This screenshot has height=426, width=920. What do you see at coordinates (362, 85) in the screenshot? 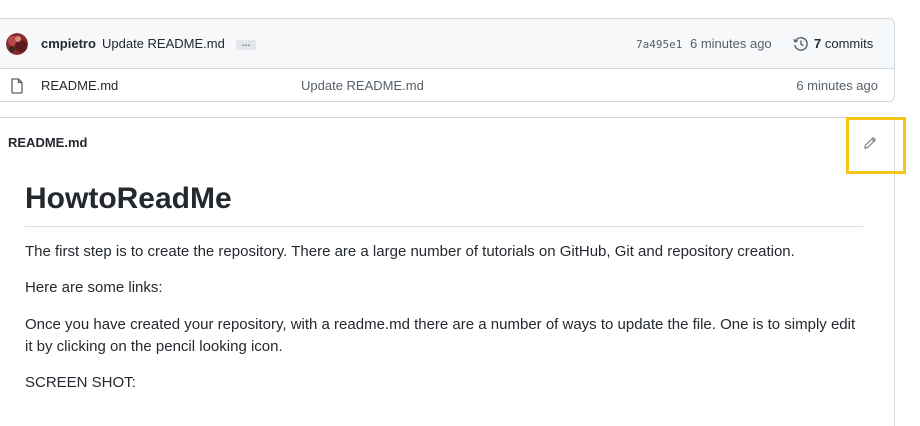
I see `file-commit-message-link: Update README.md` at bounding box center [362, 85].